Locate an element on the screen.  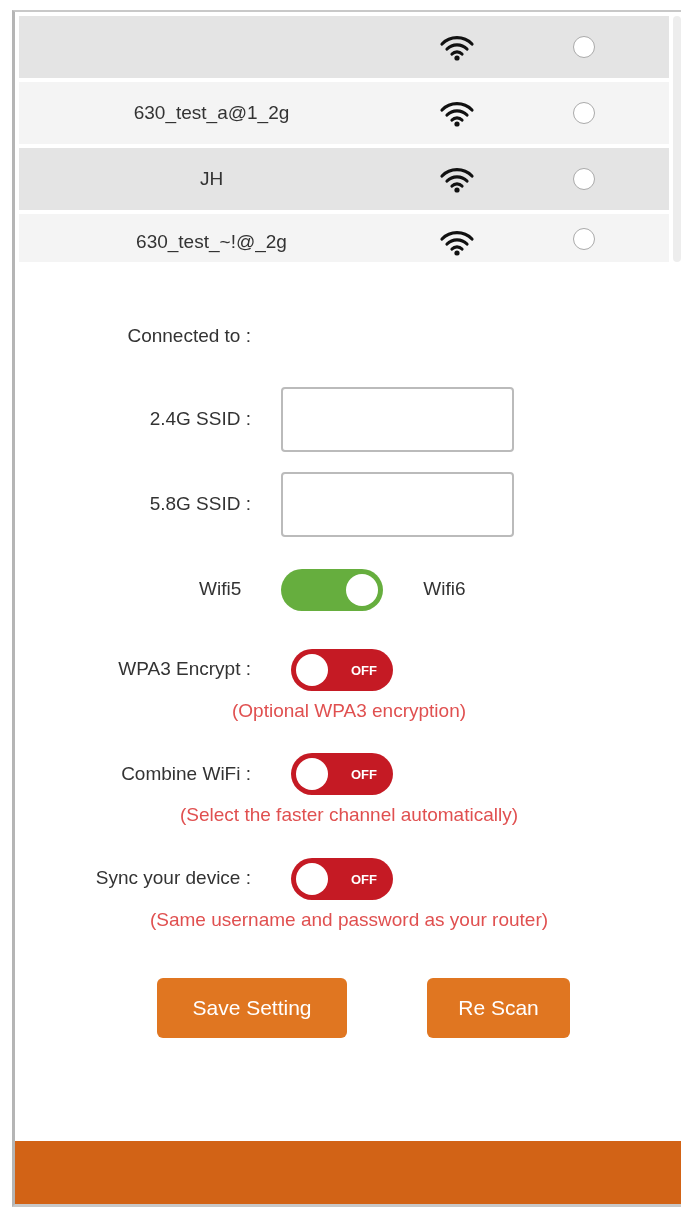
hint-text: (Same username and password as your router) is located at coordinates (349, 919).